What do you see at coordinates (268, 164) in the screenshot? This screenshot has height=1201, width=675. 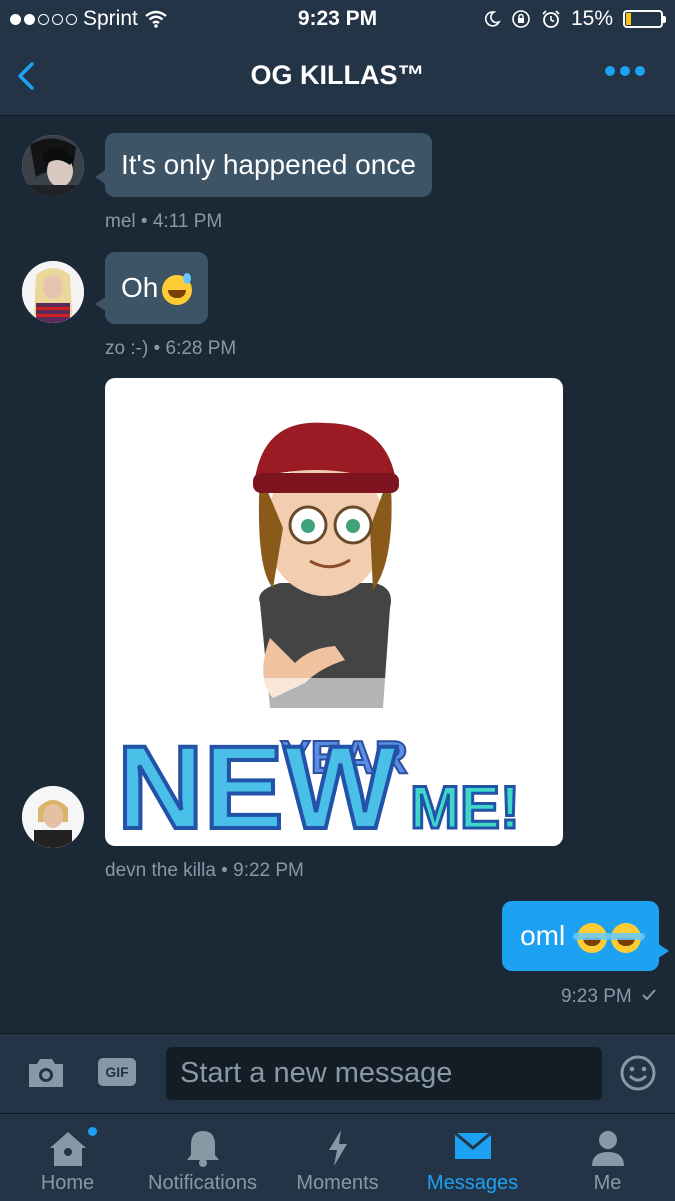 I see `message-text: It's only happened once` at bounding box center [268, 164].